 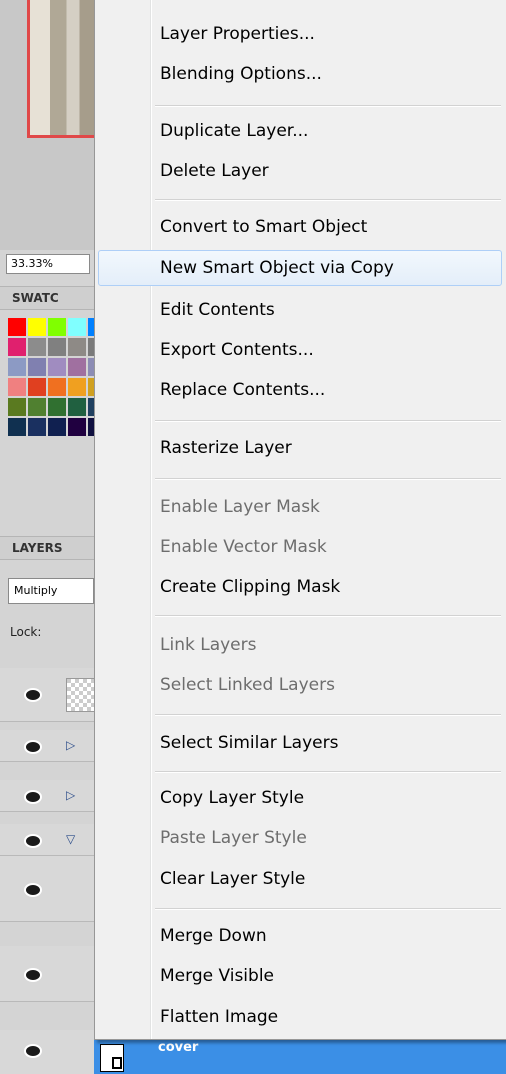 I want to click on menu-item-select-linked-layers: Select Linked Layers, so click(x=247, y=685).